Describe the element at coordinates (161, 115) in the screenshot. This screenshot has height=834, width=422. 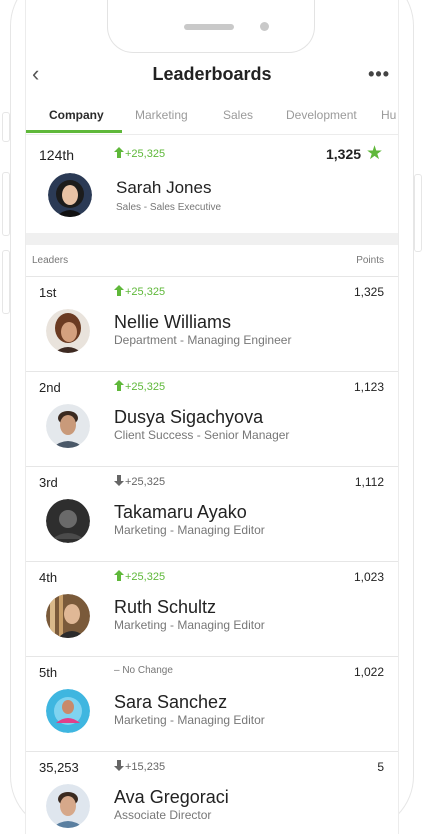
I see `tab-marketing: Marketing` at that location.